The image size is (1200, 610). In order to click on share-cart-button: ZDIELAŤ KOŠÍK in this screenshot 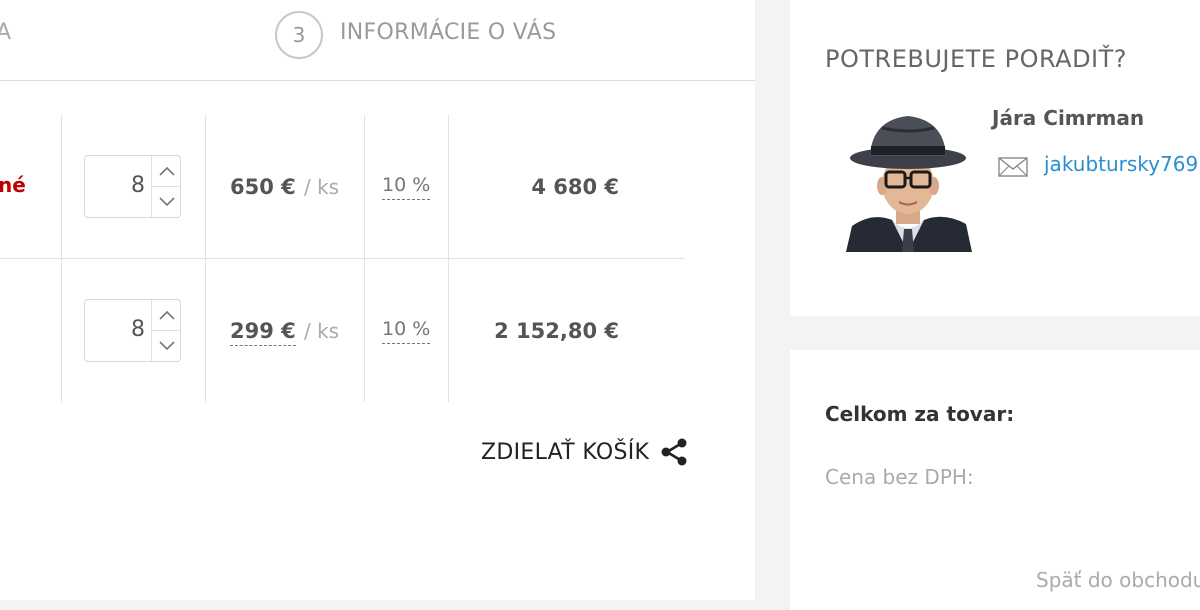, I will do `click(585, 452)`.